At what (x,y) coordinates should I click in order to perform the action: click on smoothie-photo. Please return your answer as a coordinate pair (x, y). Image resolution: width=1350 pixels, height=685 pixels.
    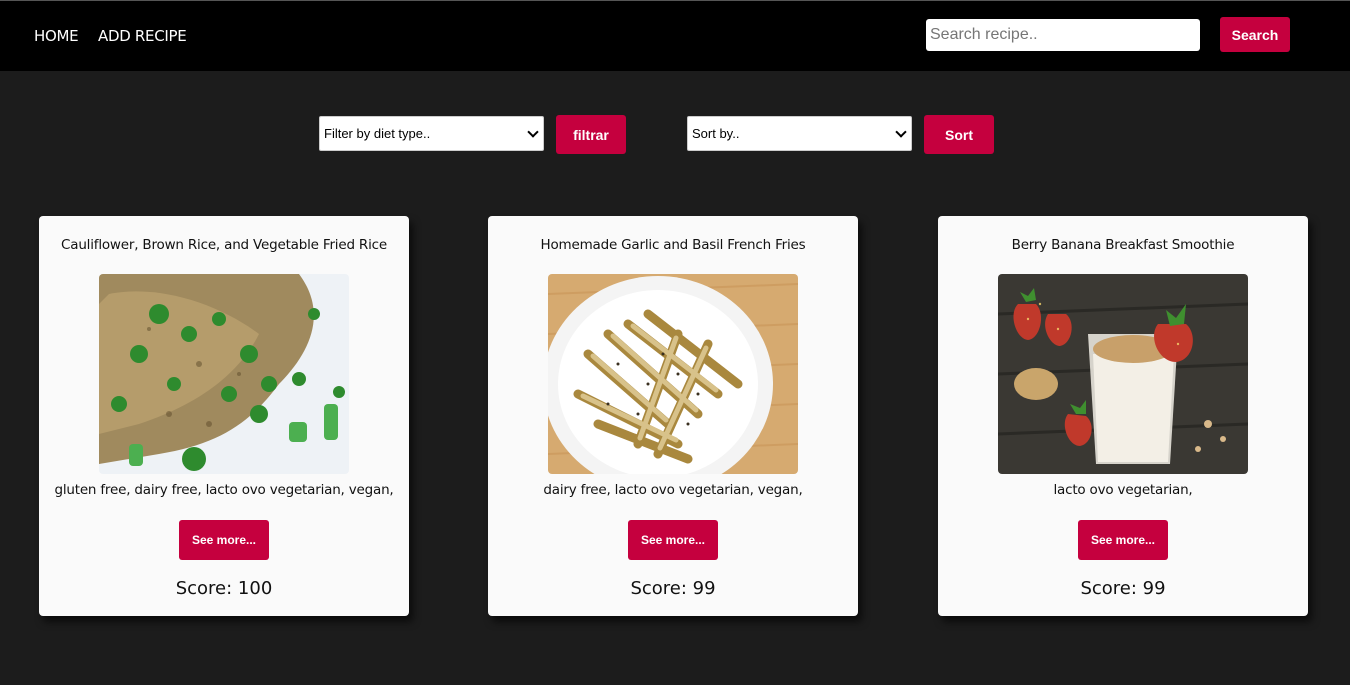
    Looking at the image, I should click on (1123, 374).